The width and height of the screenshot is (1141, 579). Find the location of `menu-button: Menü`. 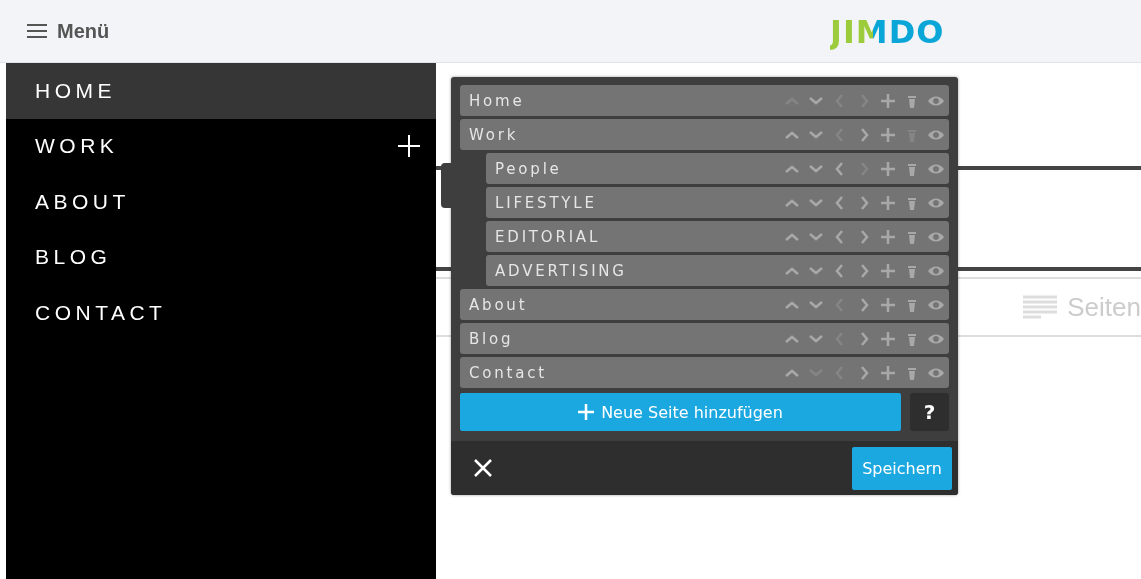

menu-button: Menü is located at coordinates (68, 31).